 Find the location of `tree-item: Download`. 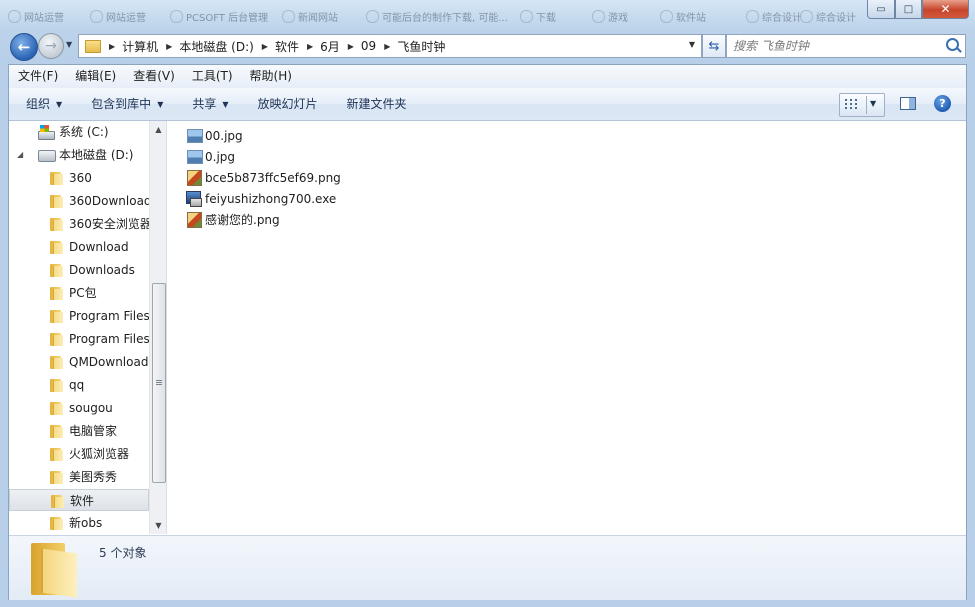

tree-item: Download is located at coordinates (79, 247).